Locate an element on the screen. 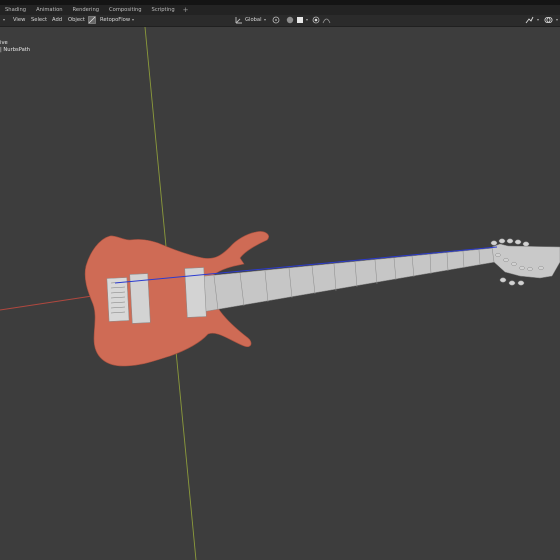  menu-add: Add is located at coordinates (57, 20).